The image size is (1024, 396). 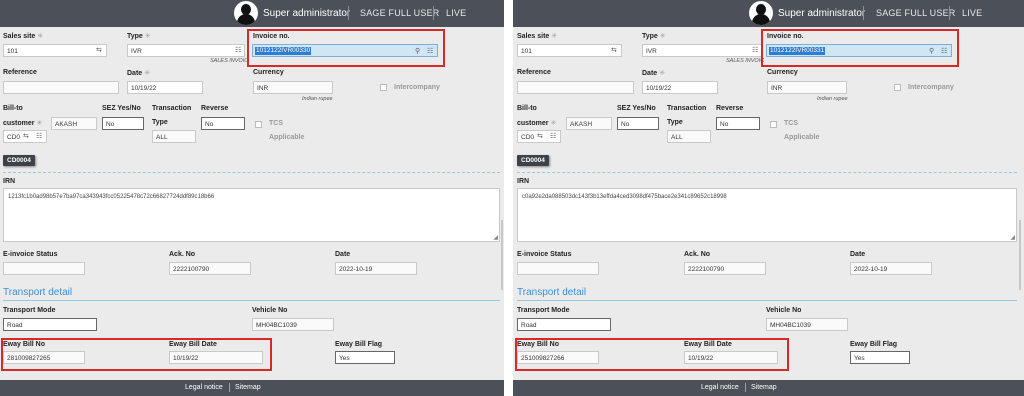 What do you see at coordinates (23, 123) in the screenshot?
I see `customer-label: customer ✳` at bounding box center [23, 123].